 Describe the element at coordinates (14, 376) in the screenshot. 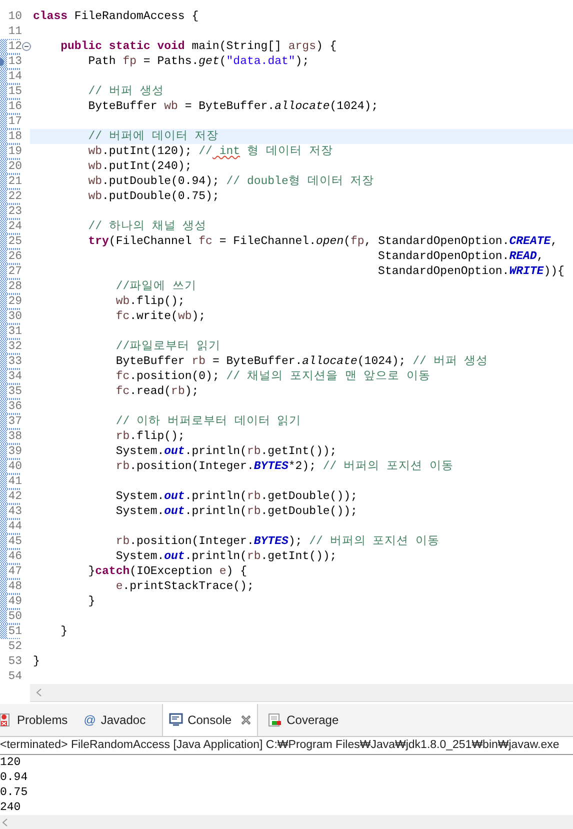

I see `line-number: 34` at that location.